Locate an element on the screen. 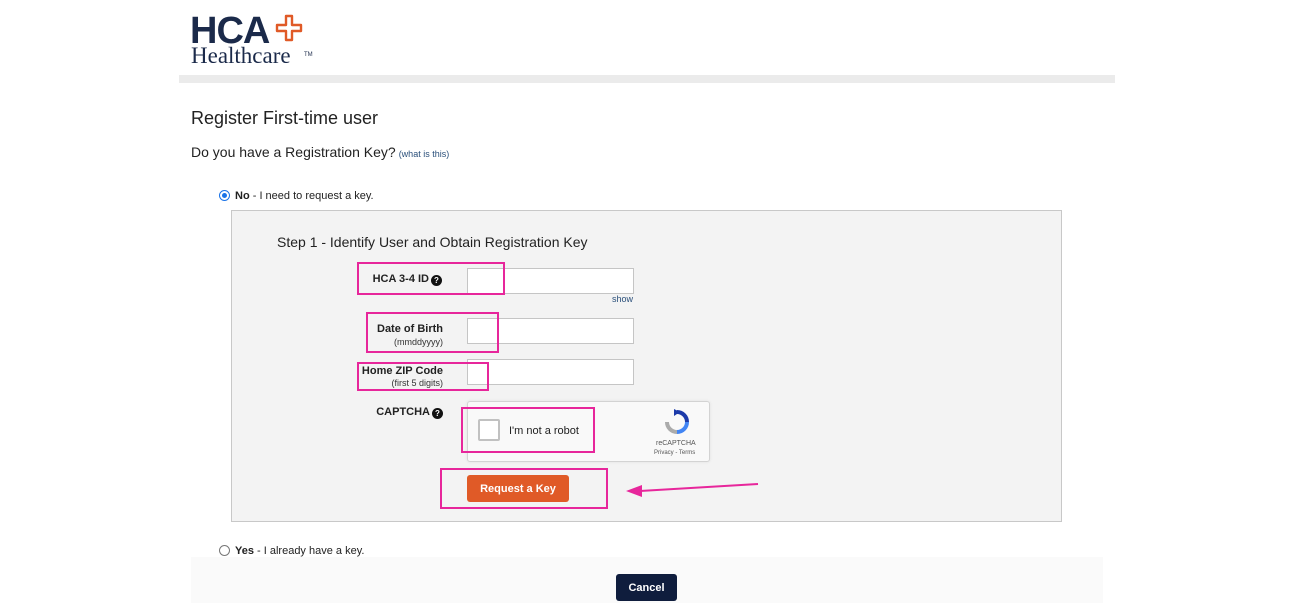  what-is-this-link: (what is this) is located at coordinates (424, 154).